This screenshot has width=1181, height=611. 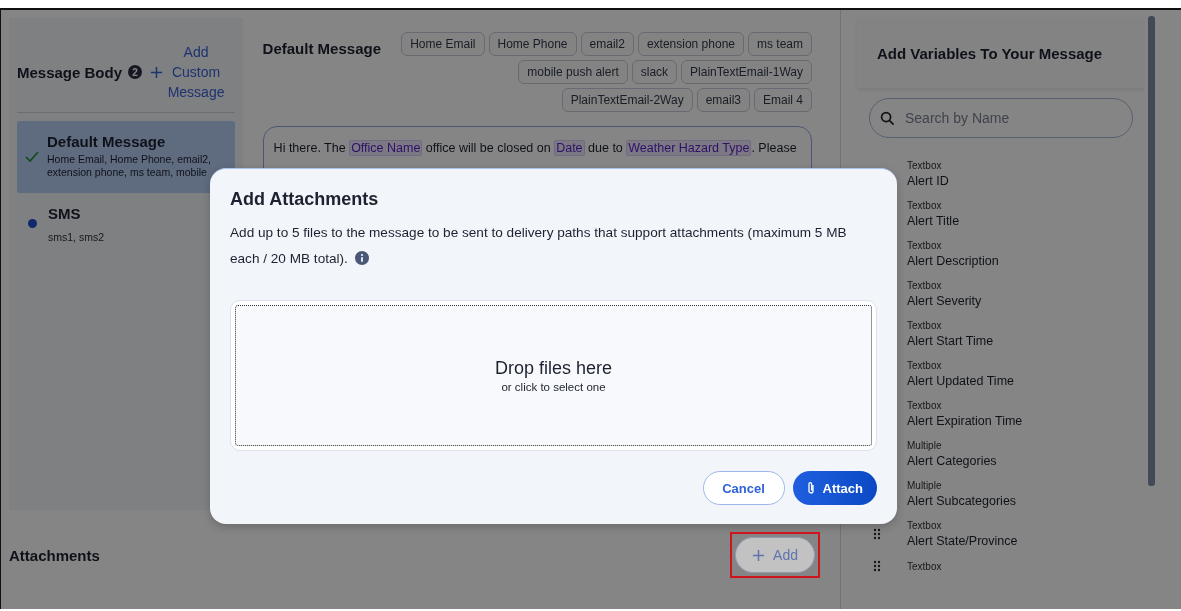 I want to click on section-title: Attachments, so click(x=54, y=555).